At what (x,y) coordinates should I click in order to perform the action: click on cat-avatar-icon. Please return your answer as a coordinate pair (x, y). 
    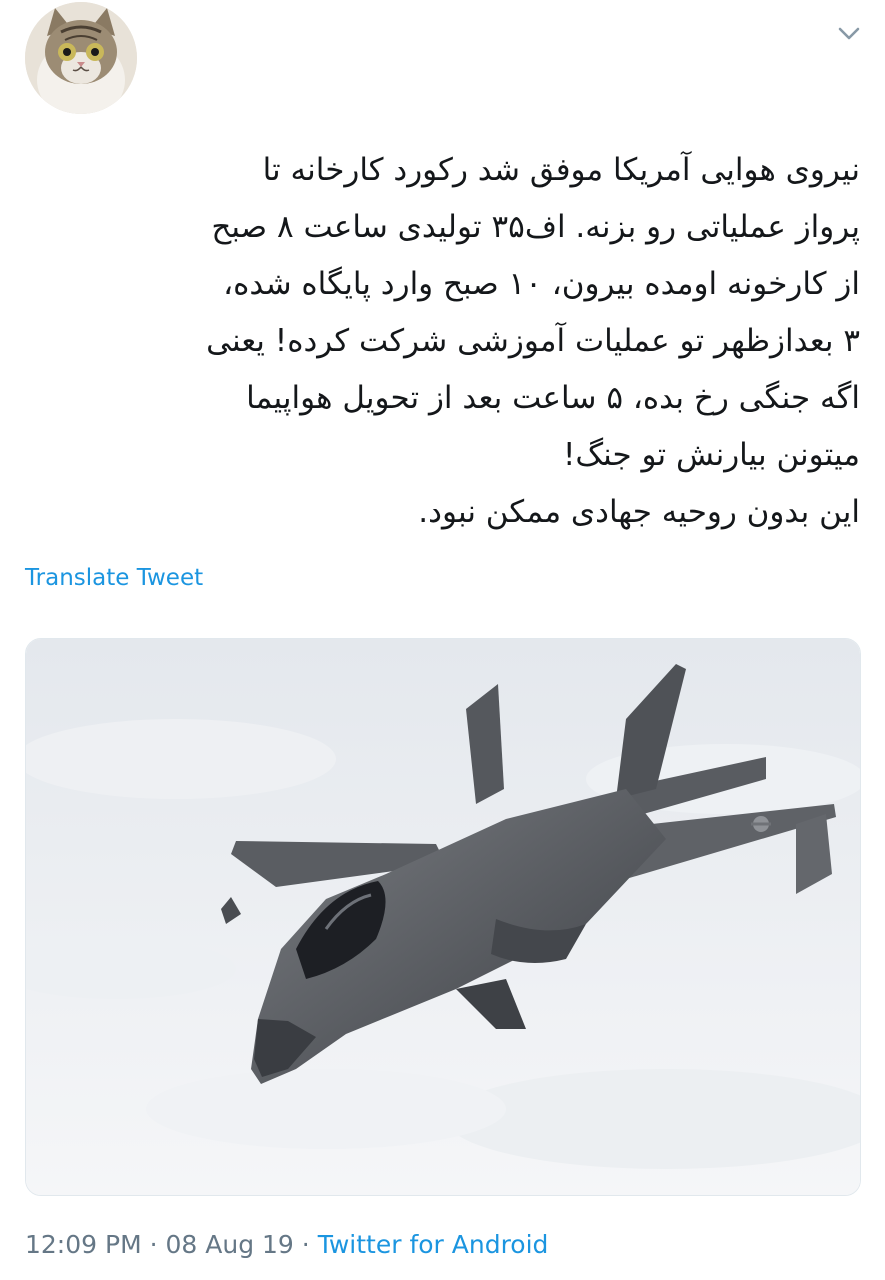
    Looking at the image, I should click on (81, 58).